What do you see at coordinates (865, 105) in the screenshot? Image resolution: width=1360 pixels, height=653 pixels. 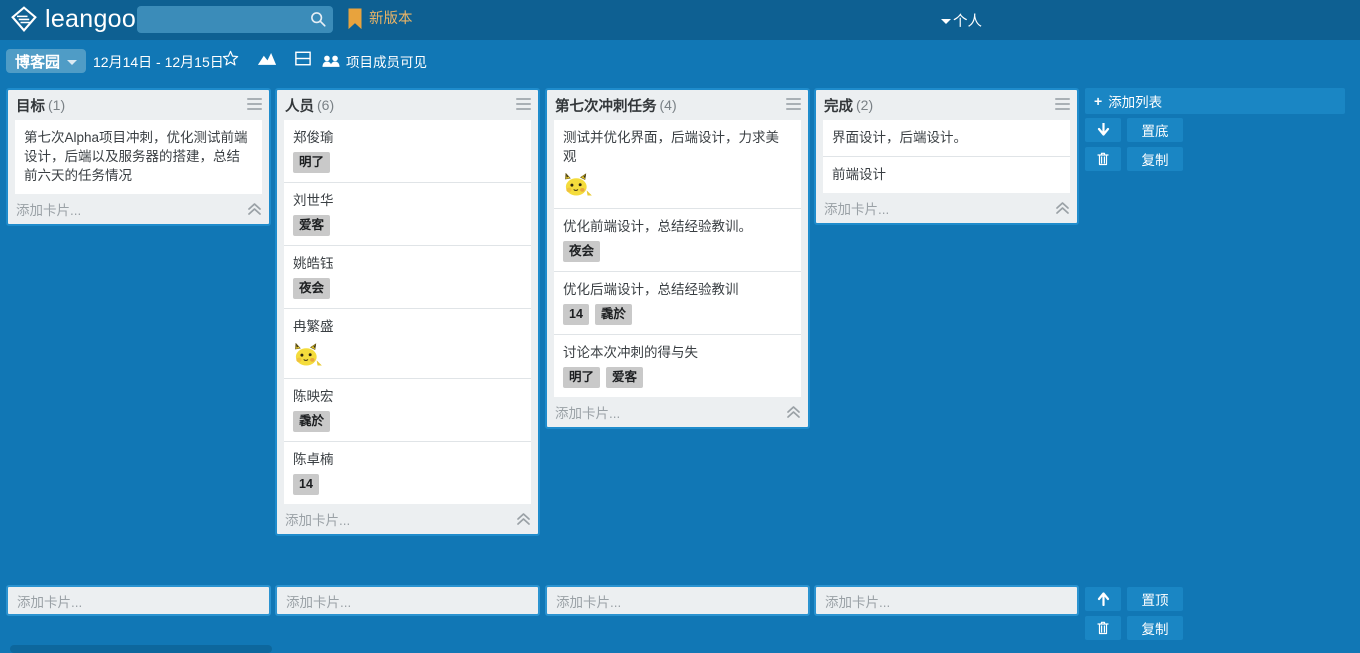 I see `list-card-count: (2)` at bounding box center [865, 105].